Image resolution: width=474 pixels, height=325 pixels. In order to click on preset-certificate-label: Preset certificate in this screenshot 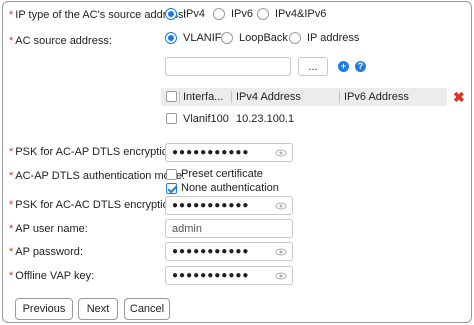, I will do `click(222, 174)`.